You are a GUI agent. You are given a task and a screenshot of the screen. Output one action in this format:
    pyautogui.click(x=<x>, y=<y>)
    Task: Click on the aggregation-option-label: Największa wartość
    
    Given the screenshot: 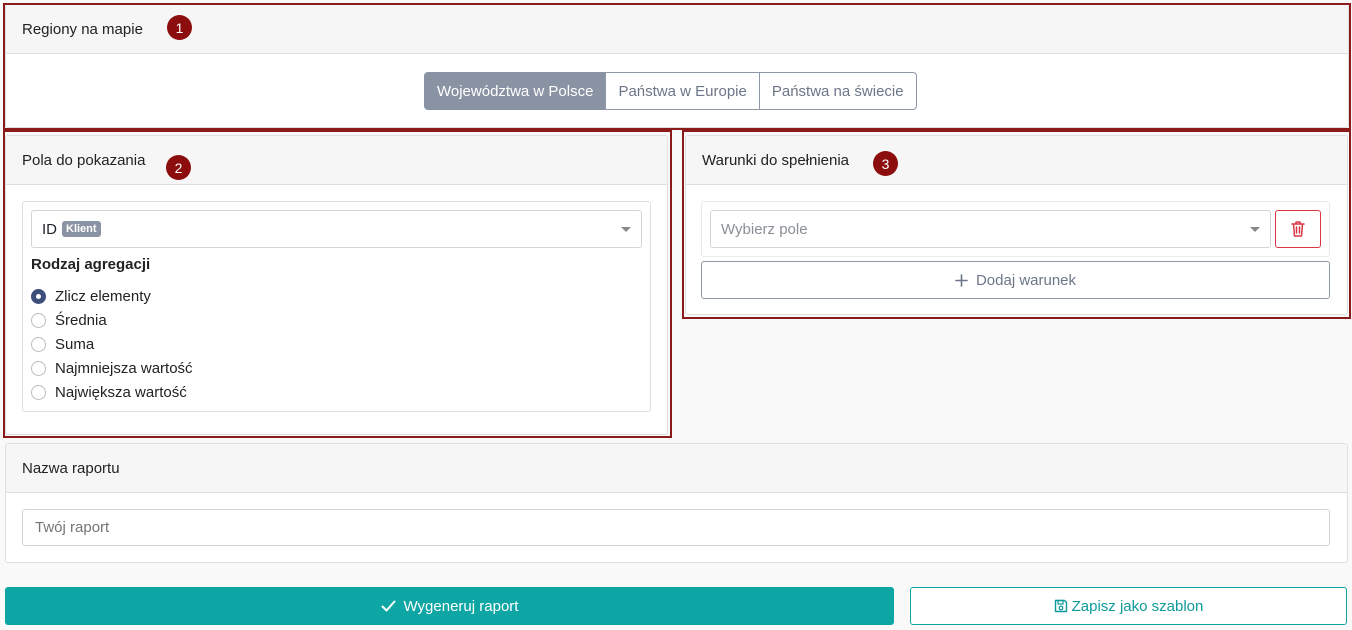 What is the action you would take?
    pyautogui.click(x=121, y=392)
    